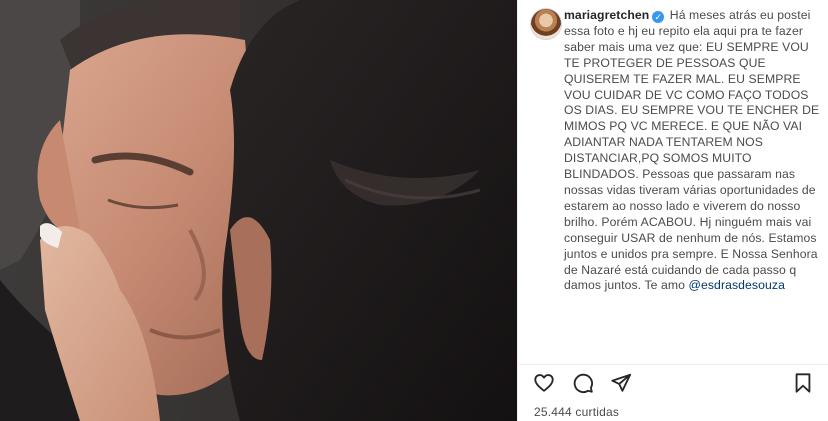  I want to click on comment-button, so click(583, 383).